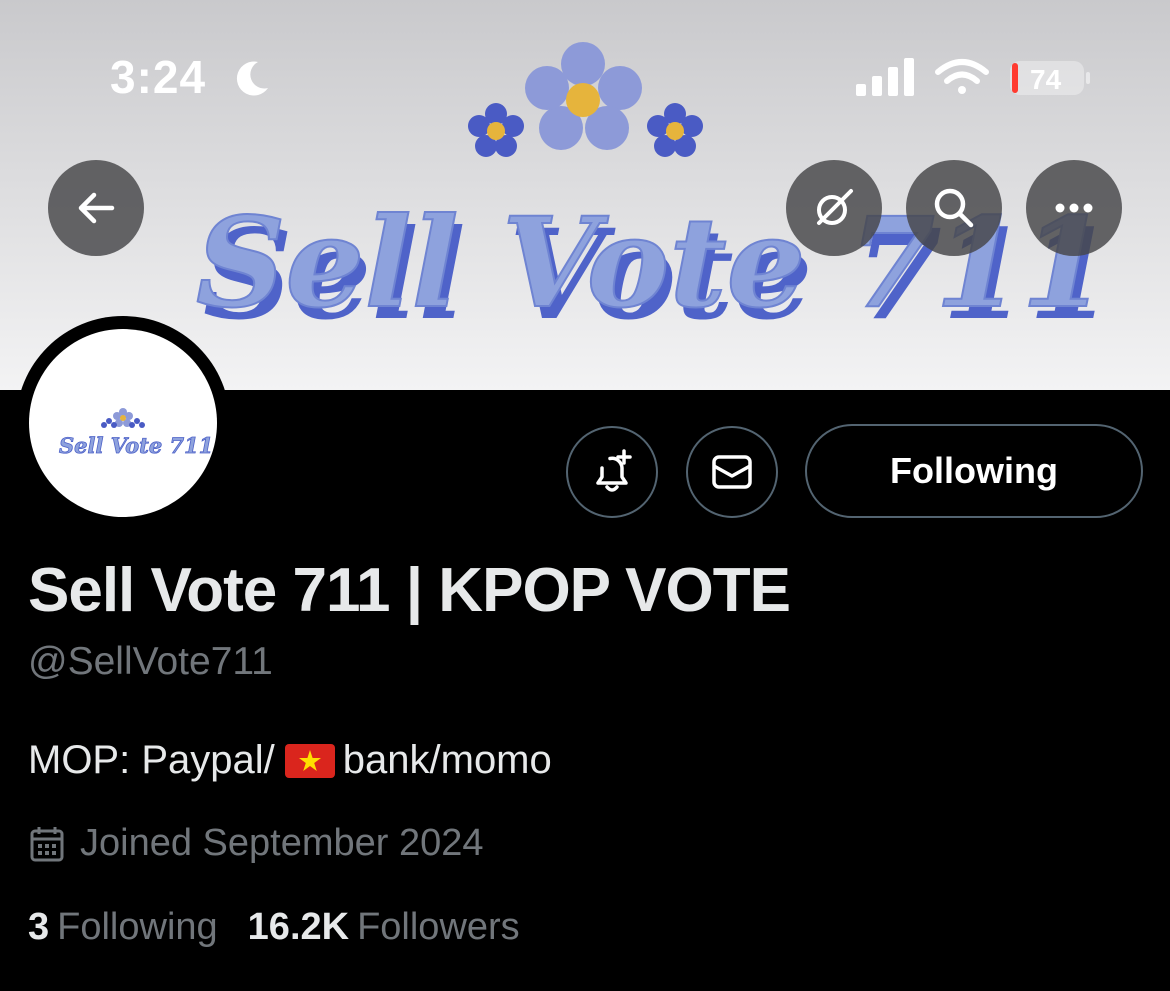 The image size is (1170, 991). What do you see at coordinates (885, 77) in the screenshot?
I see `signal-icon` at bounding box center [885, 77].